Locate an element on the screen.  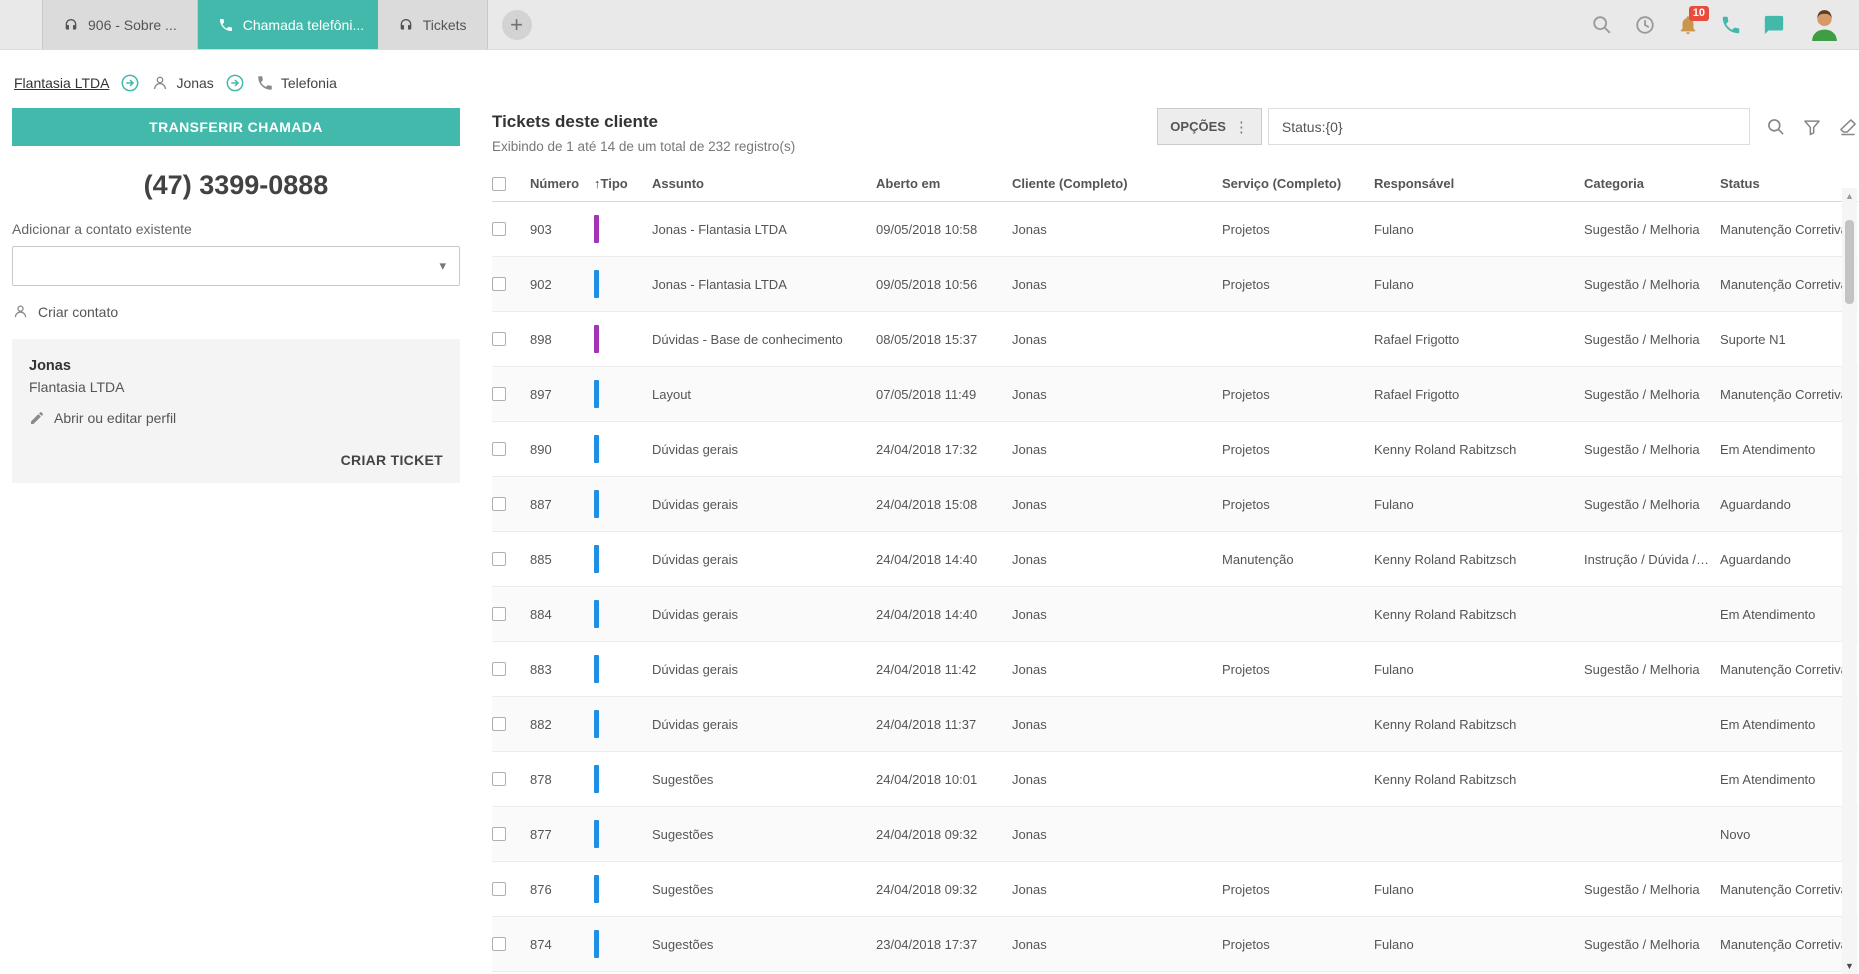
cell-responsavel: Fulano is located at coordinates (1394, 944).